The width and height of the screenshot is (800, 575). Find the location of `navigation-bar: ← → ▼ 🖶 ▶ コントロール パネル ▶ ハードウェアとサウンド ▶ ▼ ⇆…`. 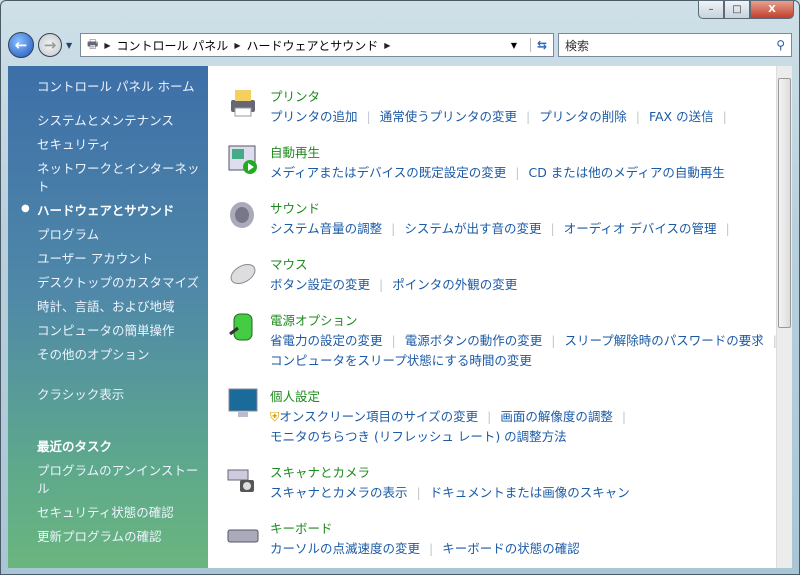

navigation-bar: ← → ▼ 🖶 ▶ コントロール パネル ▶ ハードウェアとサウンド ▶ ▼ ⇆… is located at coordinates (400, 45).